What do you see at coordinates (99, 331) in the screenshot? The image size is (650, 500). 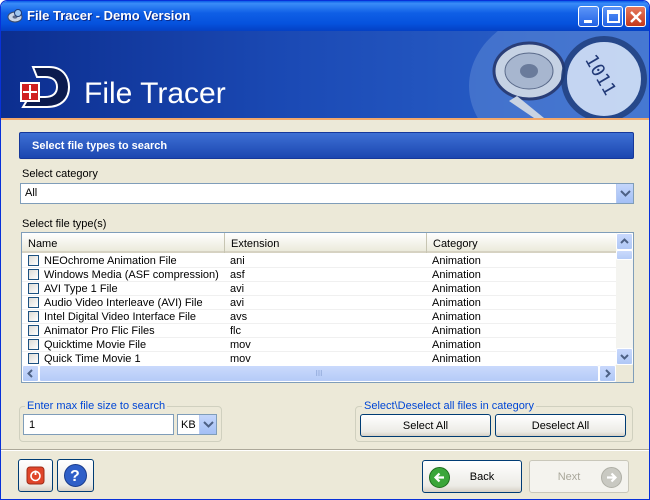 I see `row-name: Animator Pro Flic Files` at bounding box center [99, 331].